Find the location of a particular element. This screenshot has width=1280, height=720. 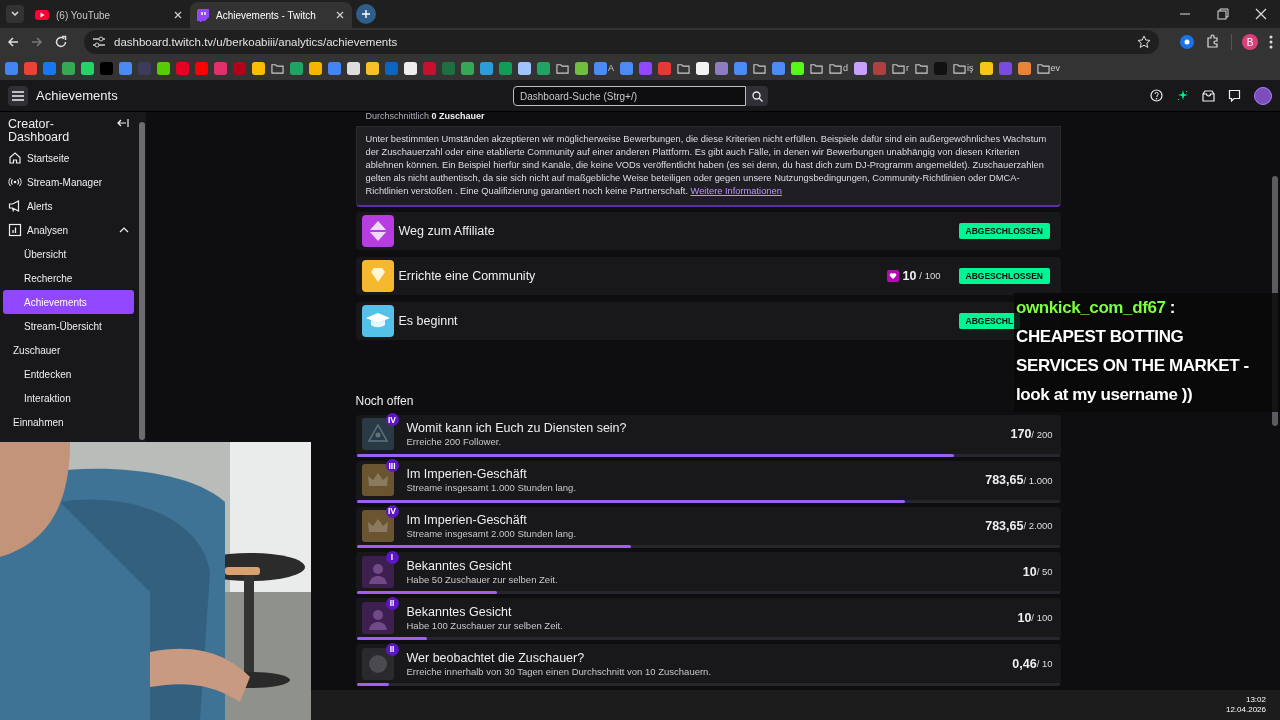

pyramid-eye-icon is located at coordinates (377, 434).